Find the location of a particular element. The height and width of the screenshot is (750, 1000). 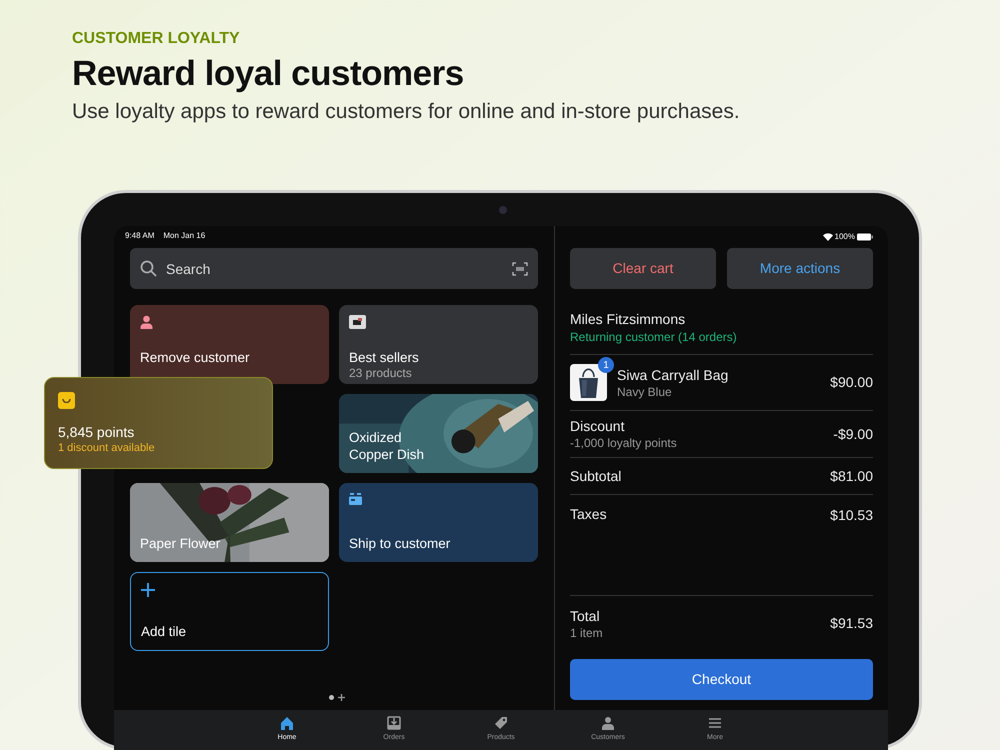

action-tile: Best sellers 23 products is located at coordinates (438, 344).